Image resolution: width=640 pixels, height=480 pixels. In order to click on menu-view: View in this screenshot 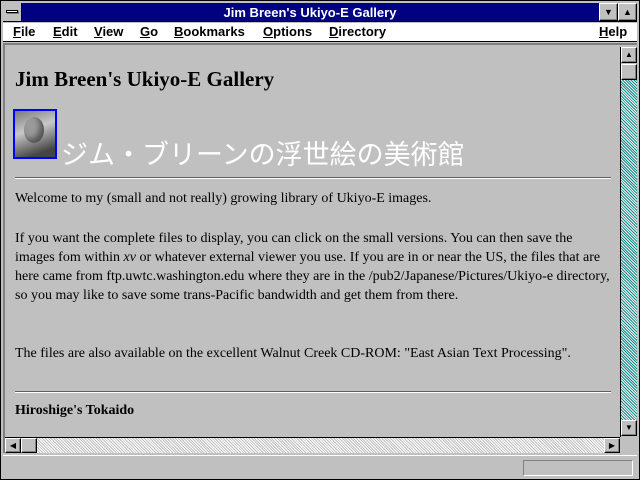, I will do `click(108, 32)`.